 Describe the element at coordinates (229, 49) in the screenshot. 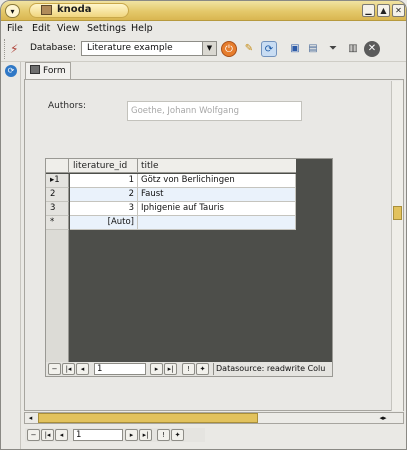

I see `stop-icon: ⏻` at that location.